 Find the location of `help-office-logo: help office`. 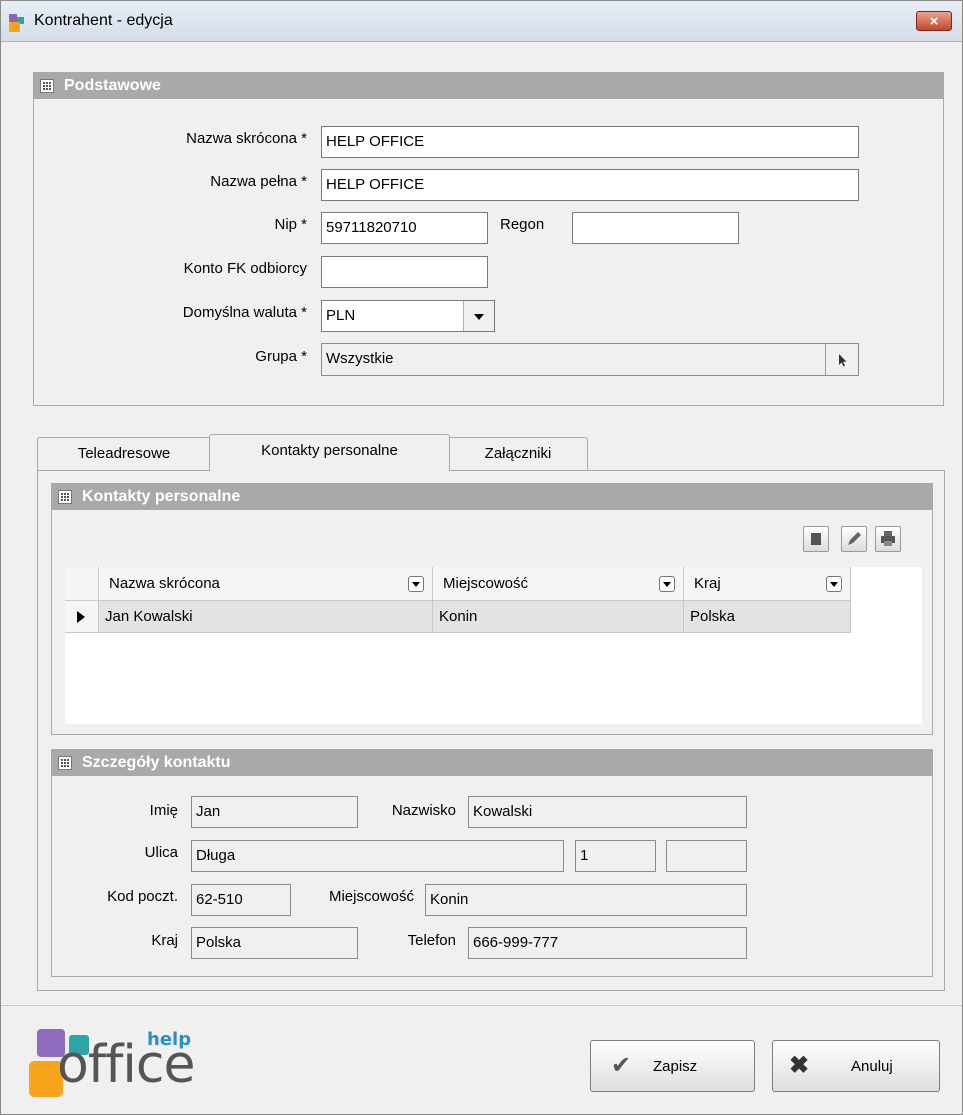

help-office-logo: help office is located at coordinates (129, 1064).